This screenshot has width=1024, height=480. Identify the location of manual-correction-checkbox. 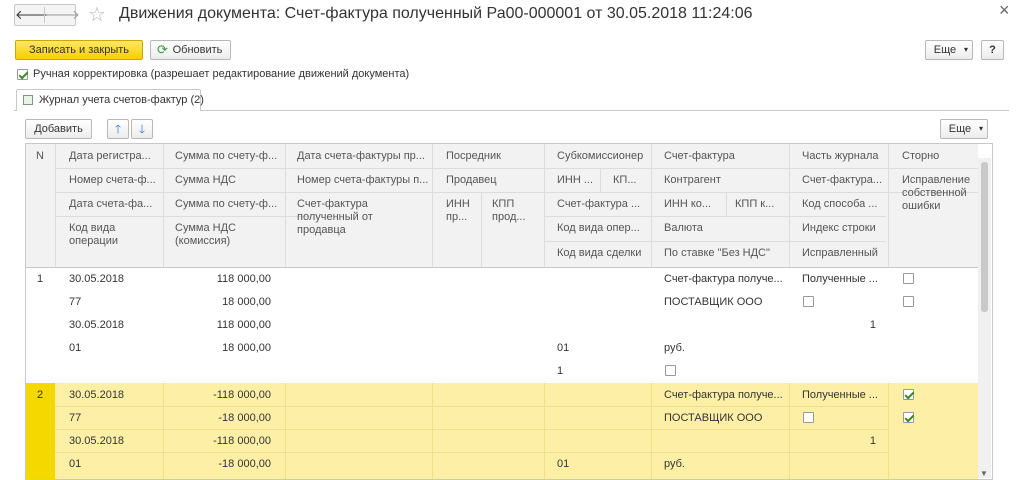
(22, 74).